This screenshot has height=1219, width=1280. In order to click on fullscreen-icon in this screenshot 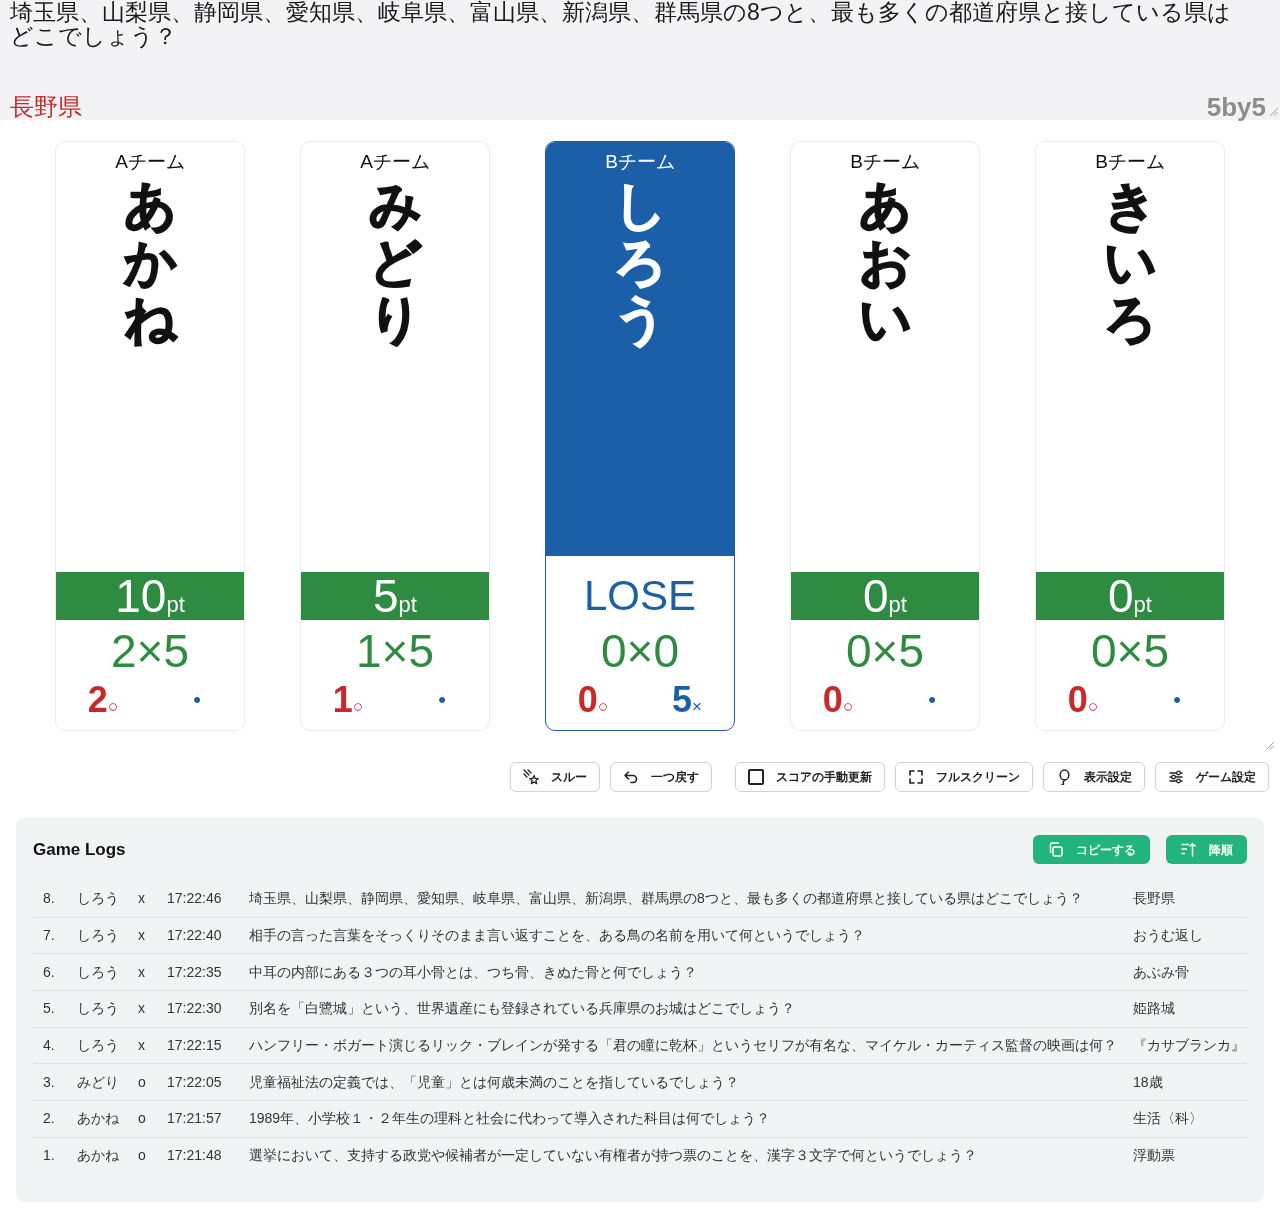, I will do `click(916, 777)`.